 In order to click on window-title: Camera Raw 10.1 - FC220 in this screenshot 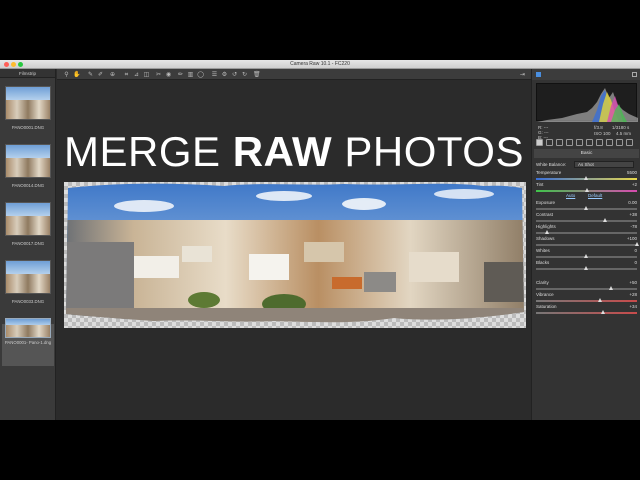, I will do `click(320, 64)`.